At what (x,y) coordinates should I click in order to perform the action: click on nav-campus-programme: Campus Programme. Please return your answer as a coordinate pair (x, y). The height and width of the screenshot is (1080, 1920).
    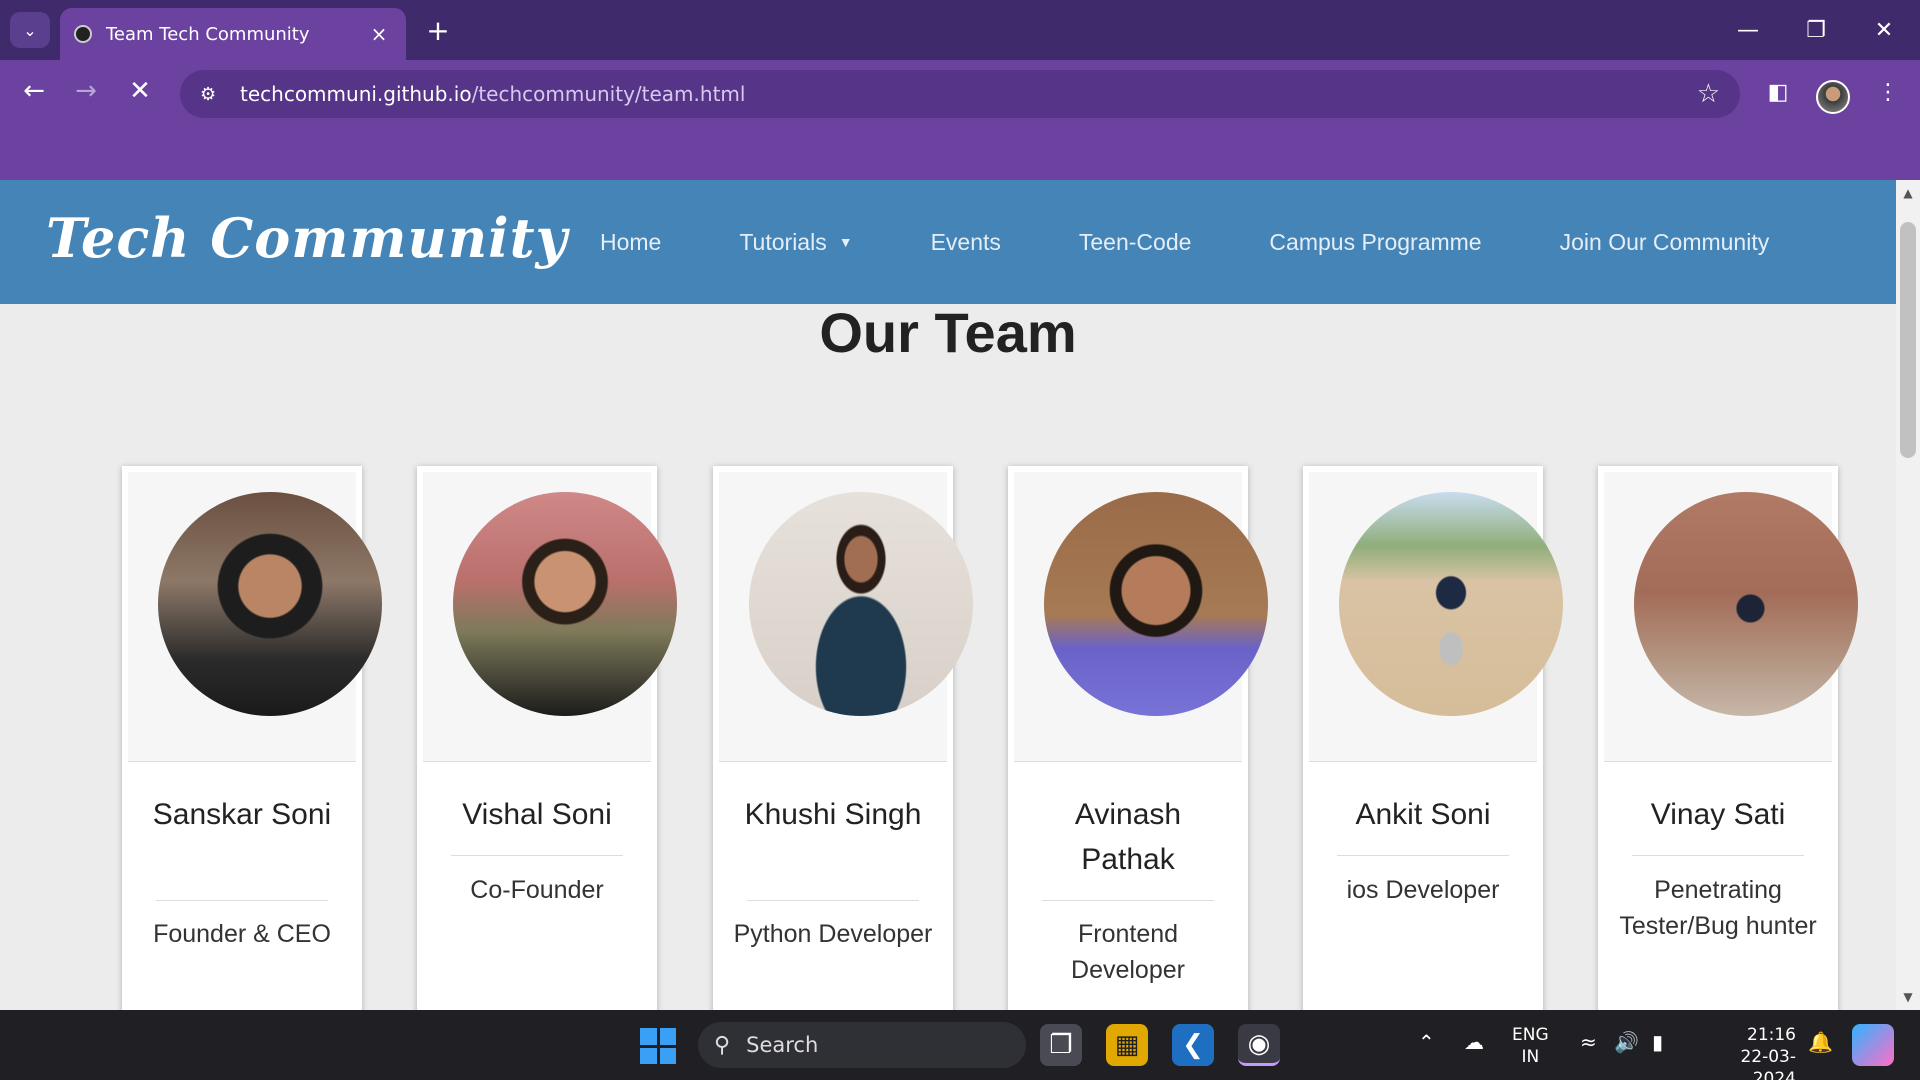
    Looking at the image, I should click on (1375, 242).